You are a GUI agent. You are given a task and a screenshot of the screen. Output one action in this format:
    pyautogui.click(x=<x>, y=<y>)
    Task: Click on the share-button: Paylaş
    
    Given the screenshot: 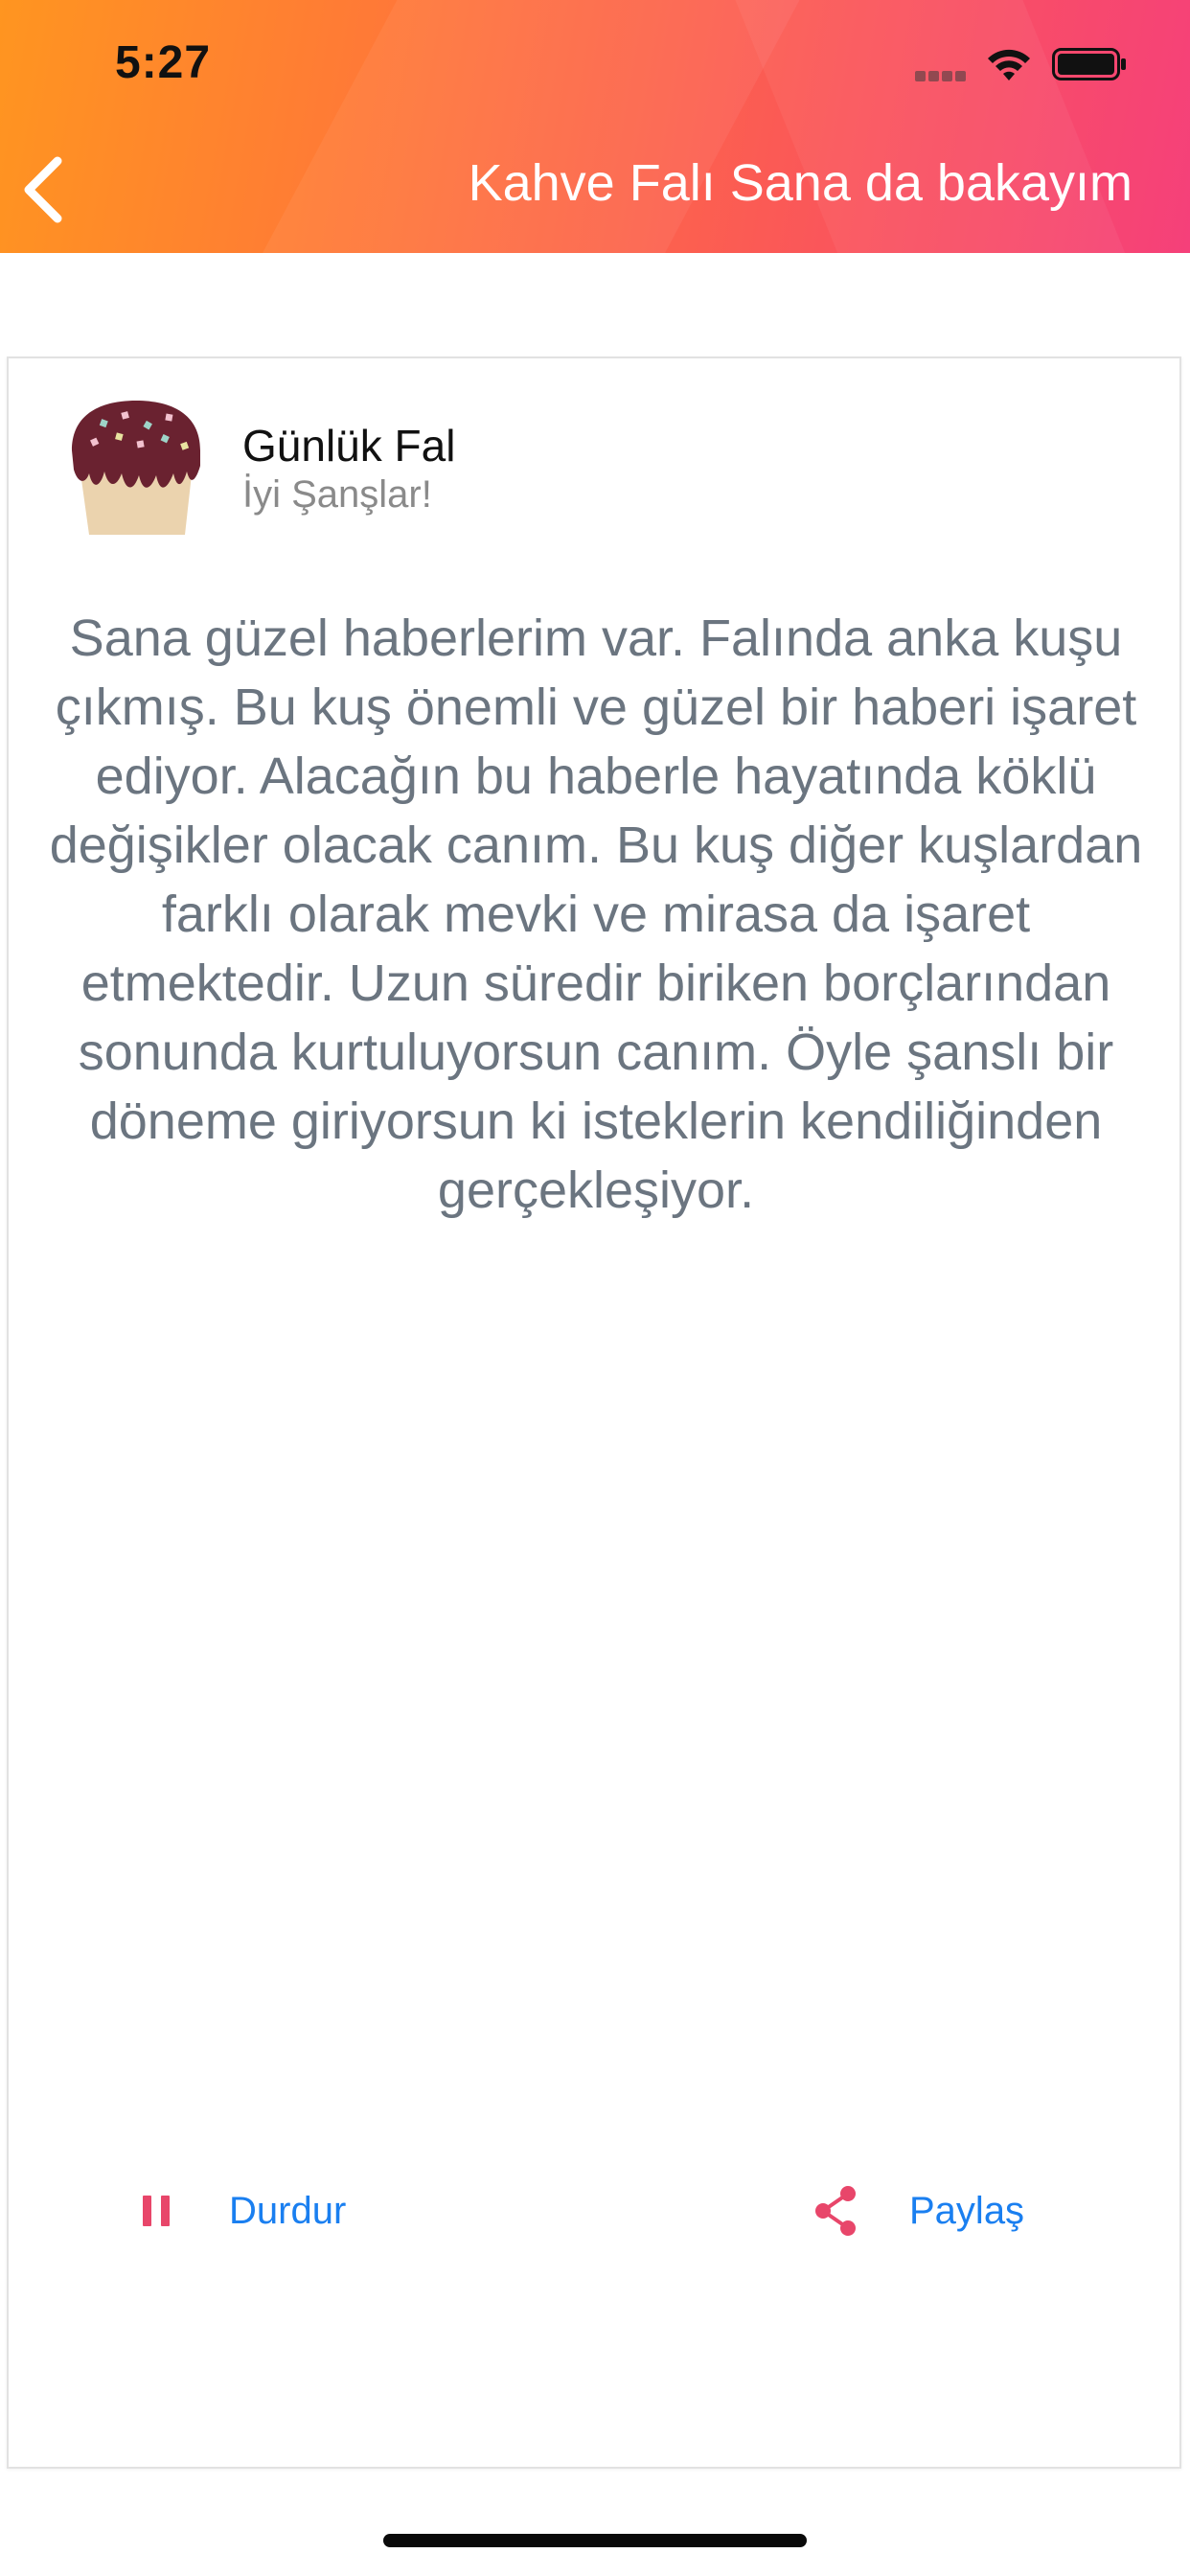 What is the action you would take?
    pyautogui.click(x=917, y=2211)
    